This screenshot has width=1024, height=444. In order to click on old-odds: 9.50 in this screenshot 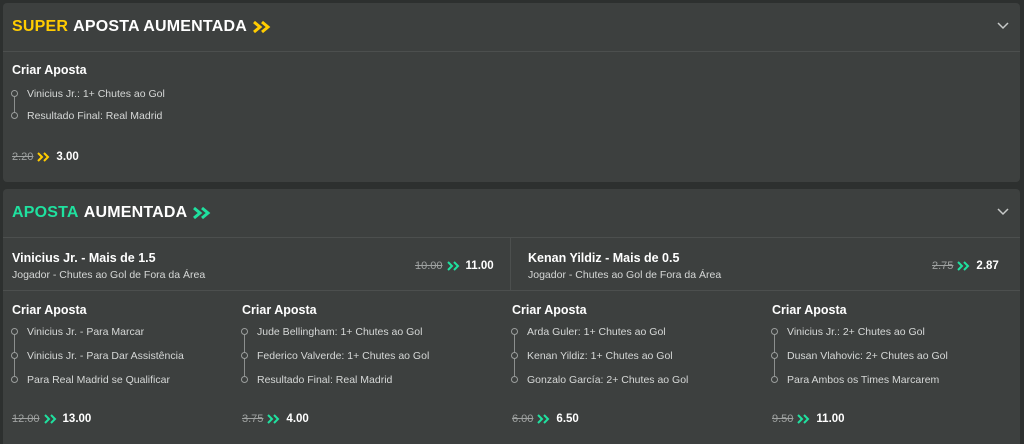, I will do `click(783, 419)`.